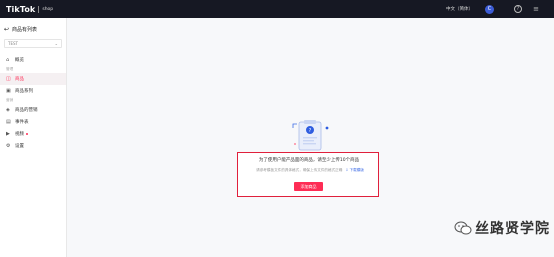  Describe the element at coordinates (19, 146) in the screenshot. I see `sidebar-item-label: 设置` at that location.